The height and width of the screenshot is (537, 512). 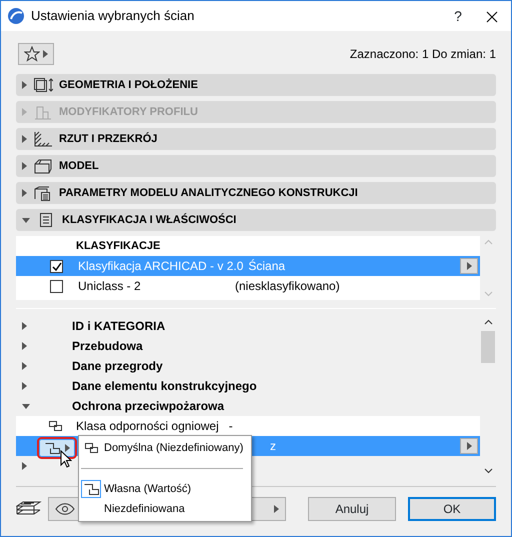 I want to click on hatch-icon, so click(x=43, y=139).